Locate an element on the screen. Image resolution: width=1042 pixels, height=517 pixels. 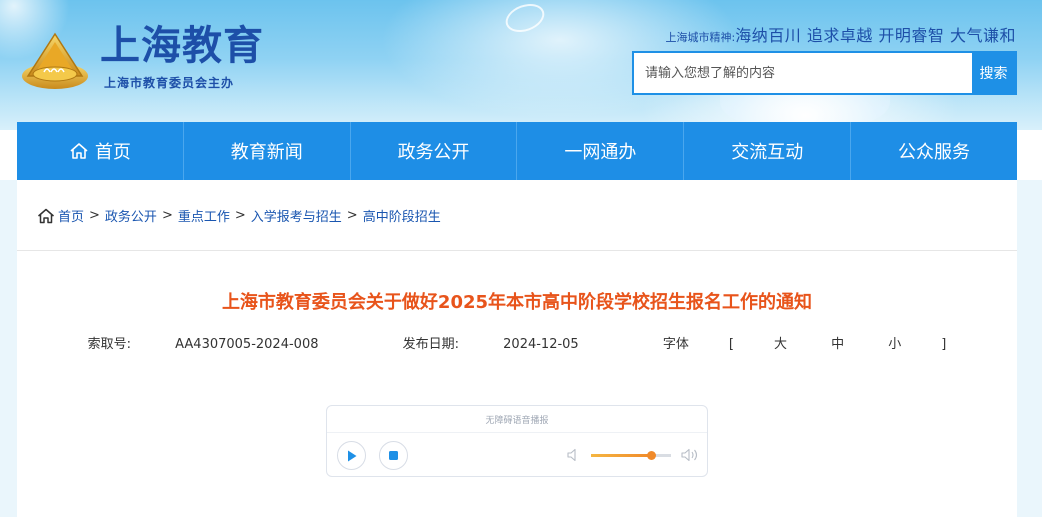
bracket-open: [ is located at coordinates (731, 344).